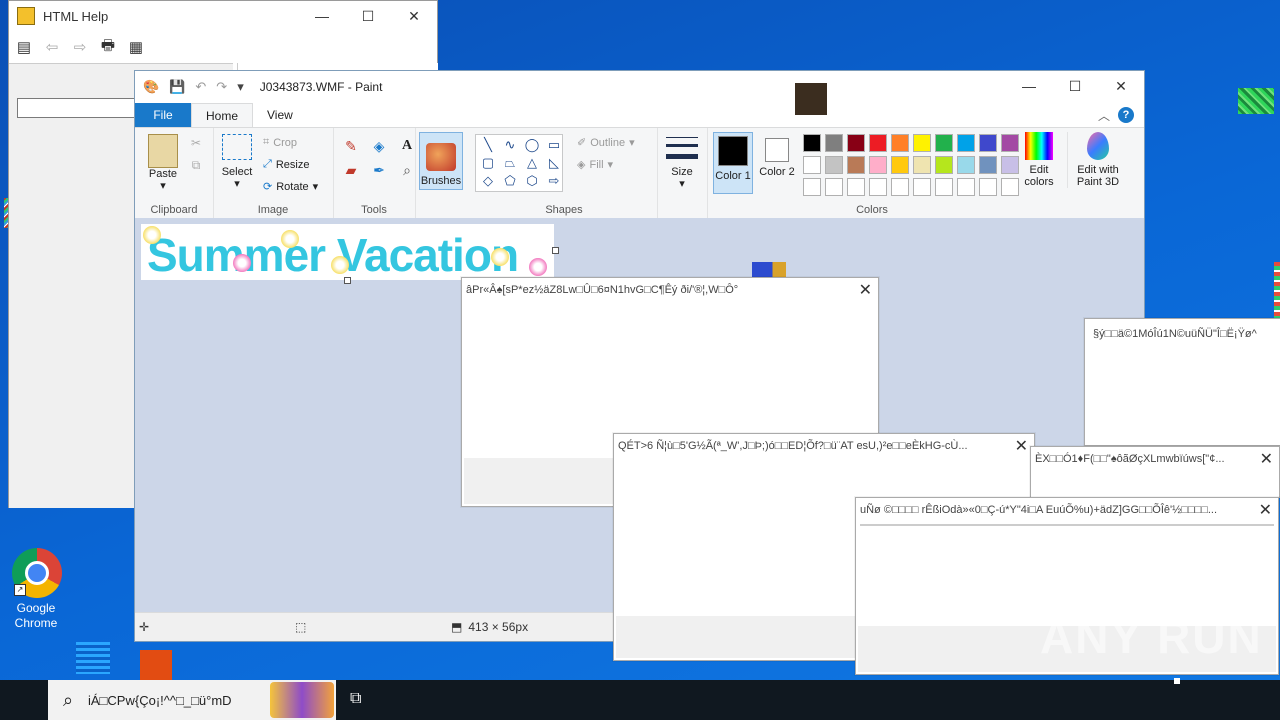 This screenshot has width=1280, height=720. Describe the element at coordinates (151, 86) in the screenshot. I see `paint-app-icon: 🎨` at that location.